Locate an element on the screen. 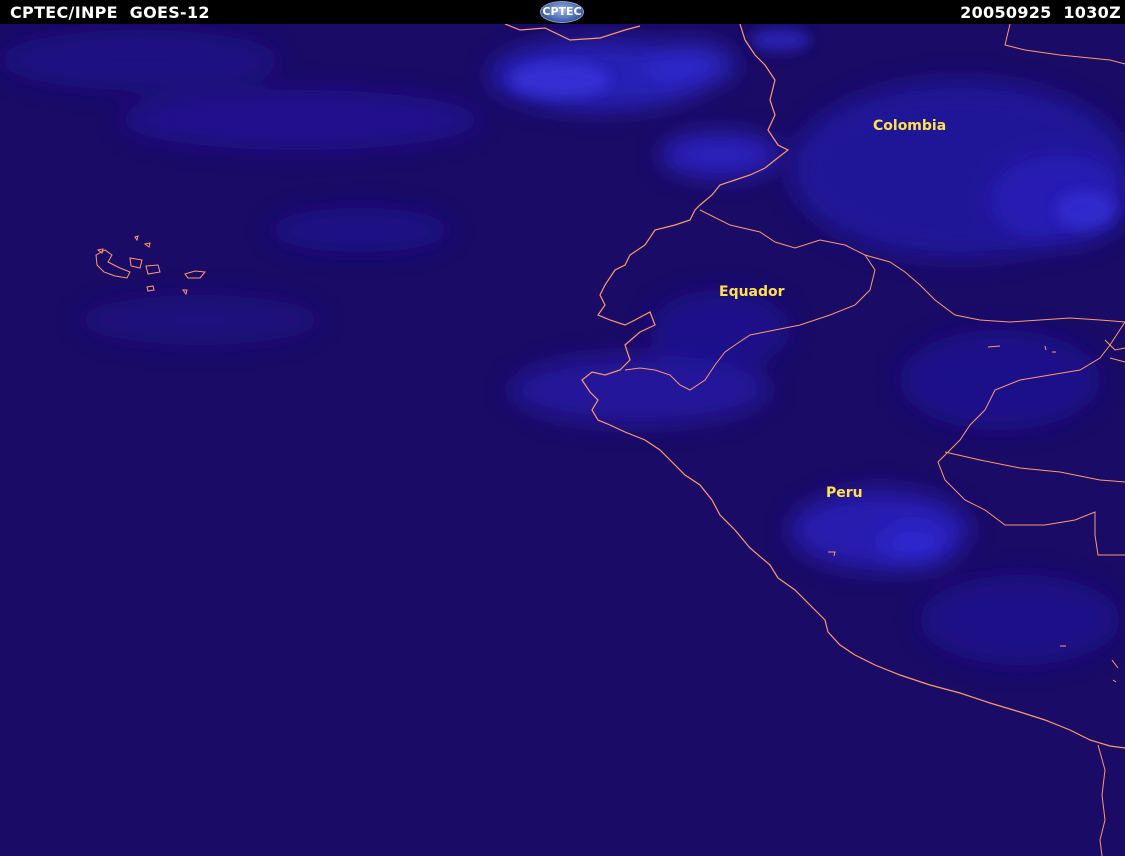 This screenshot has width=1125, height=856. label-colombia: Colombia is located at coordinates (910, 126).